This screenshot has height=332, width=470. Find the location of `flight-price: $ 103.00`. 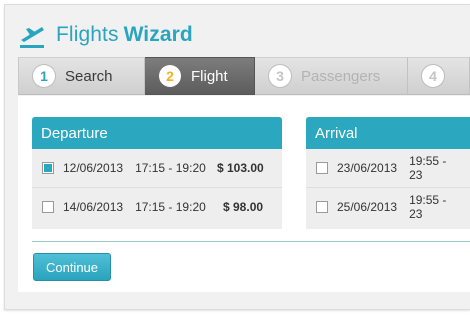

flight-price: $ 103.00 is located at coordinates (240, 168).